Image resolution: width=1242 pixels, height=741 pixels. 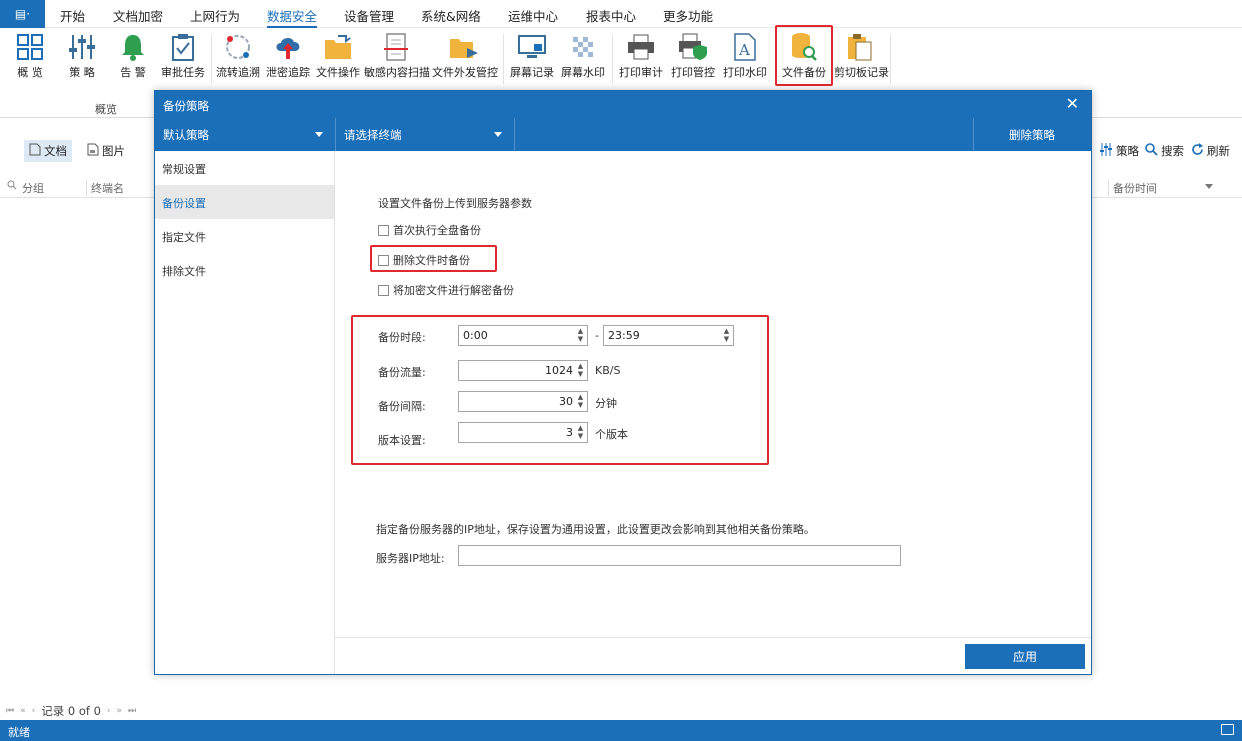 I want to click on menu-doc-encrypt: 文档加密, so click(x=138, y=15).